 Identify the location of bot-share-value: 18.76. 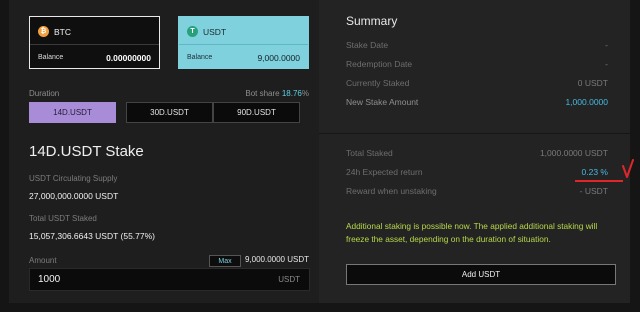
(291, 93).